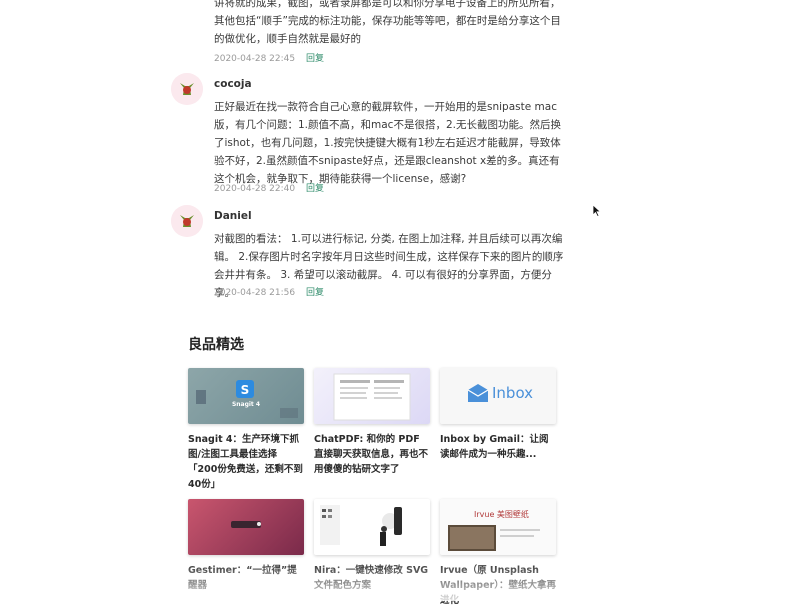 This screenshot has width=800, height=608. Describe the element at coordinates (216, 345) in the screenshot. I see `section-title: 良品精选` at that location.